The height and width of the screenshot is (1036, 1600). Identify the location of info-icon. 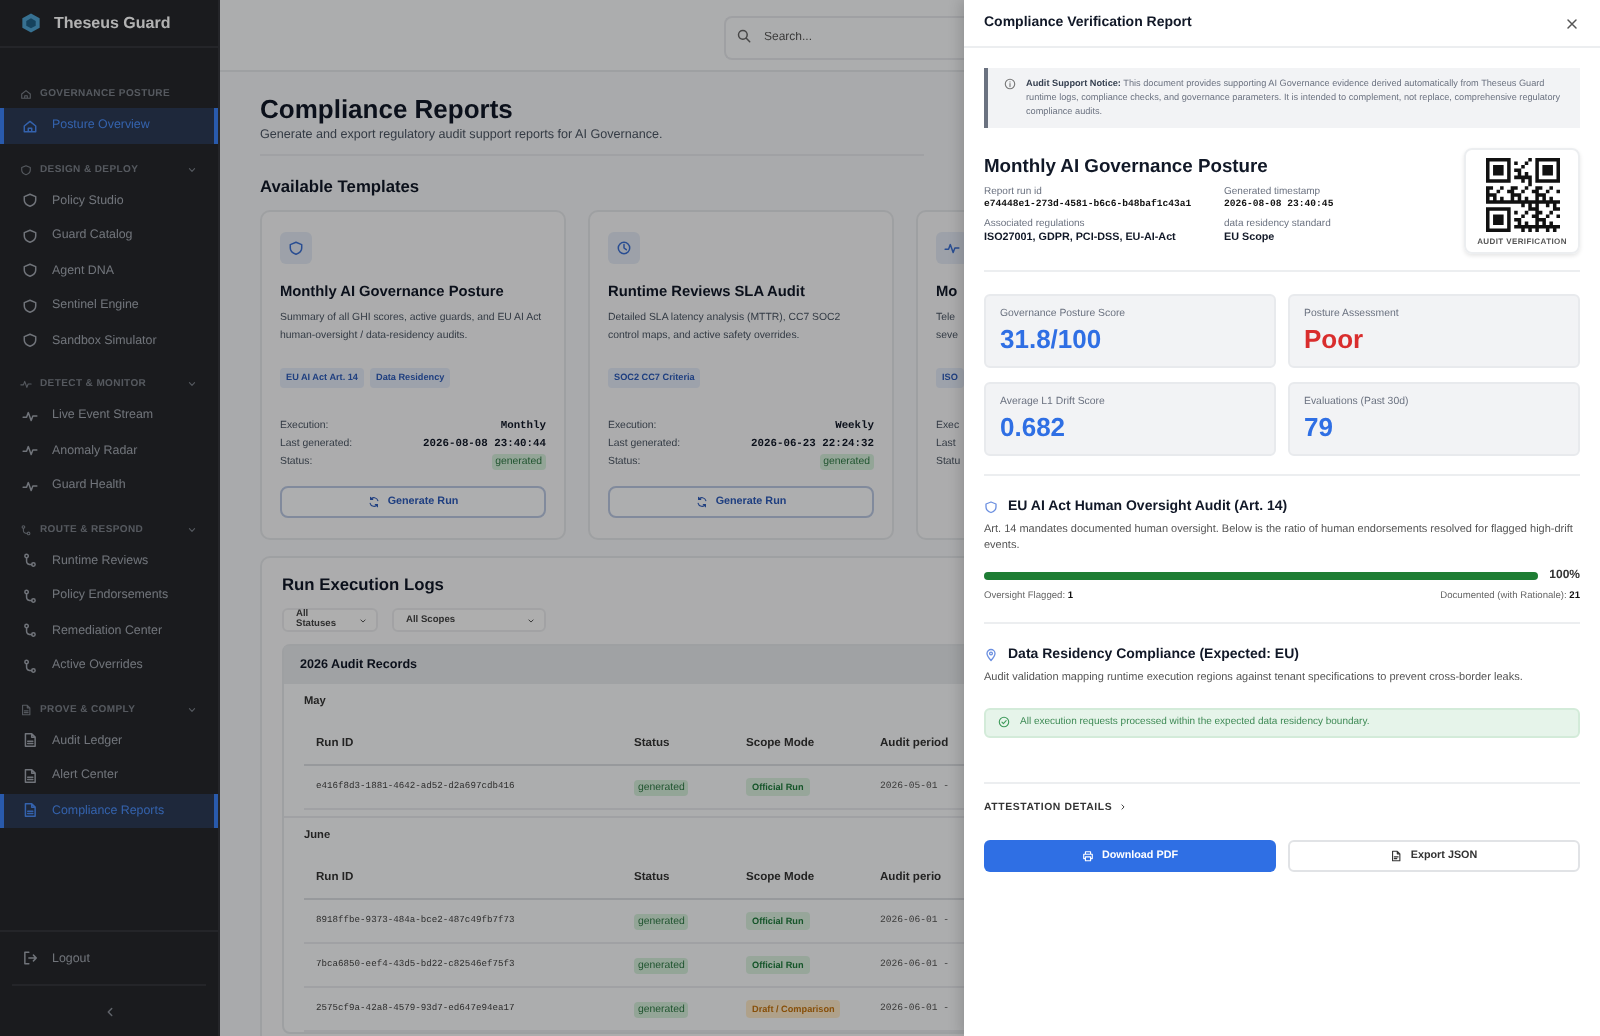
(1010, 84).